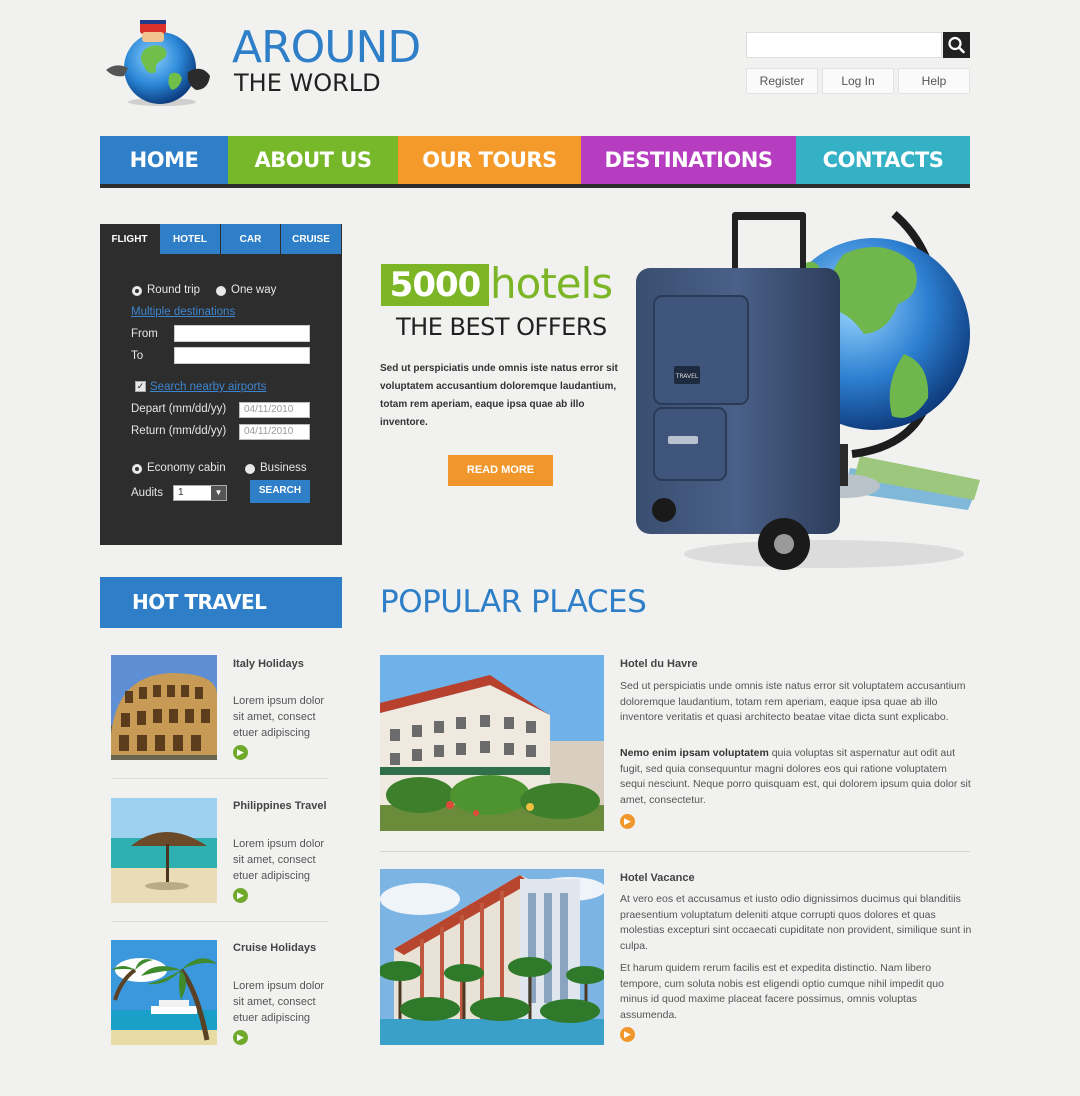  What do you see at coordinates (311, 239) in the screenshot?
I see `tab-cruise: CRUISE` at bounding box center [311, 239].